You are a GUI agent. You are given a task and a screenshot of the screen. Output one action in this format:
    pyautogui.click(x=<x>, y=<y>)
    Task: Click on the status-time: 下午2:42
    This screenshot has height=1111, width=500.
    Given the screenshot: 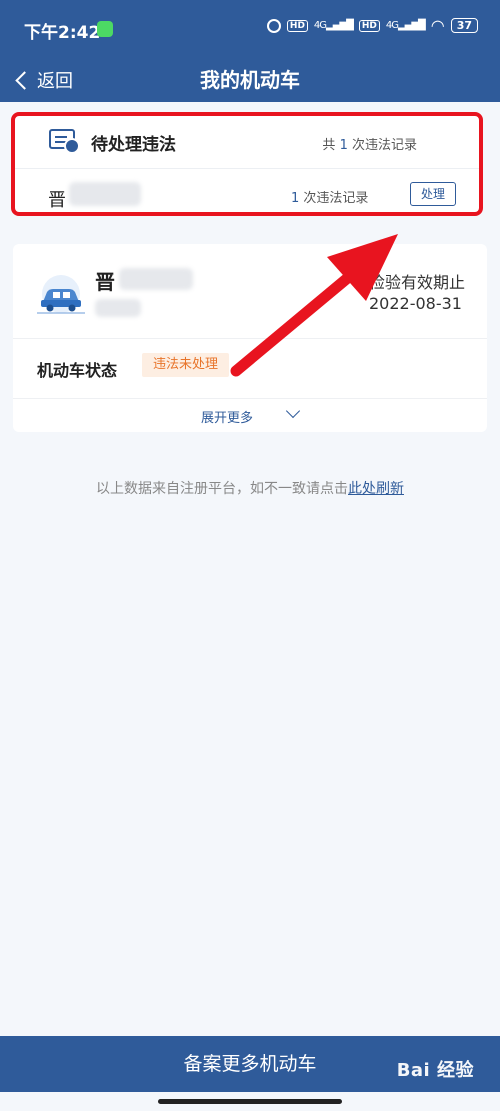 What is the action you would take?
    pyautogui.click(x=62, y=33)
    